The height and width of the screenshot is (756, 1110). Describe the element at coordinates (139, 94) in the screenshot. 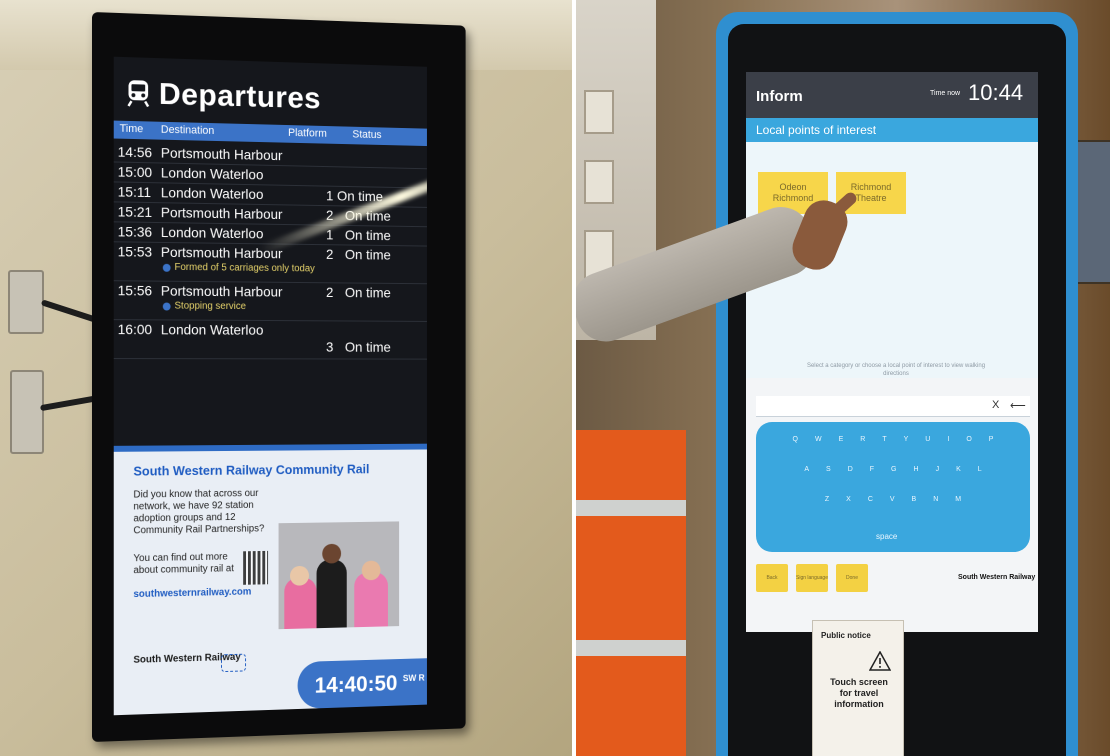

I see `train-icon` at that location.